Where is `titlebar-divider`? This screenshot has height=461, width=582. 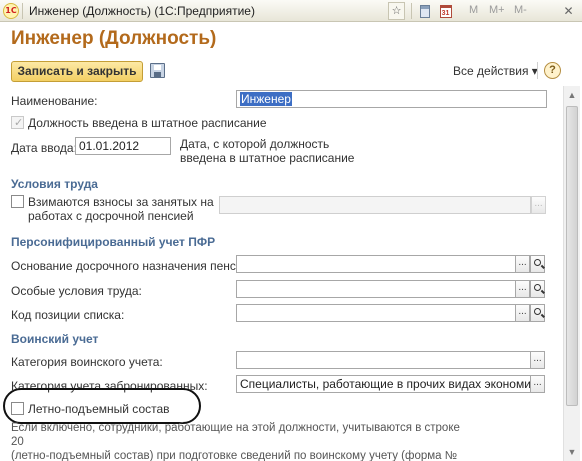 titlebar-divider is located at coordinates (22, 11).